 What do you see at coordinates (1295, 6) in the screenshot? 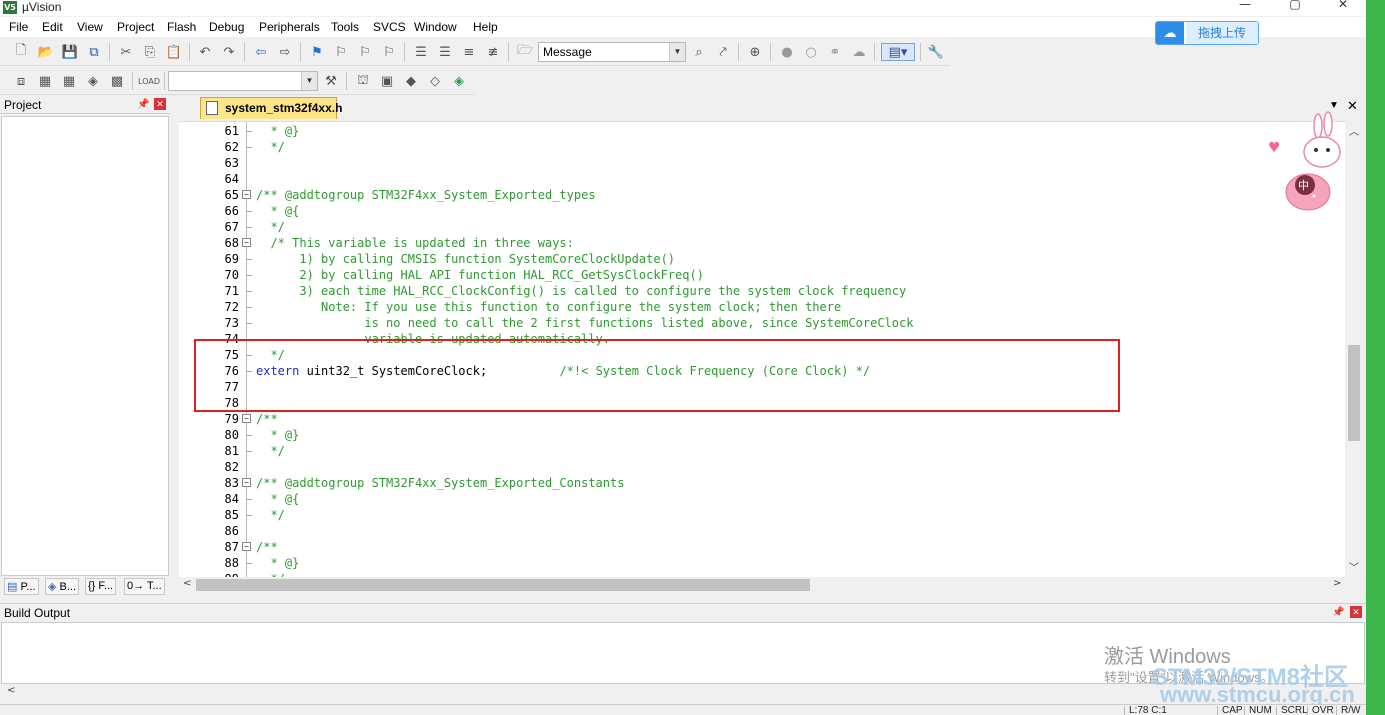
I see `maximize-icon: ▢` at bounding box center [1295, 6].